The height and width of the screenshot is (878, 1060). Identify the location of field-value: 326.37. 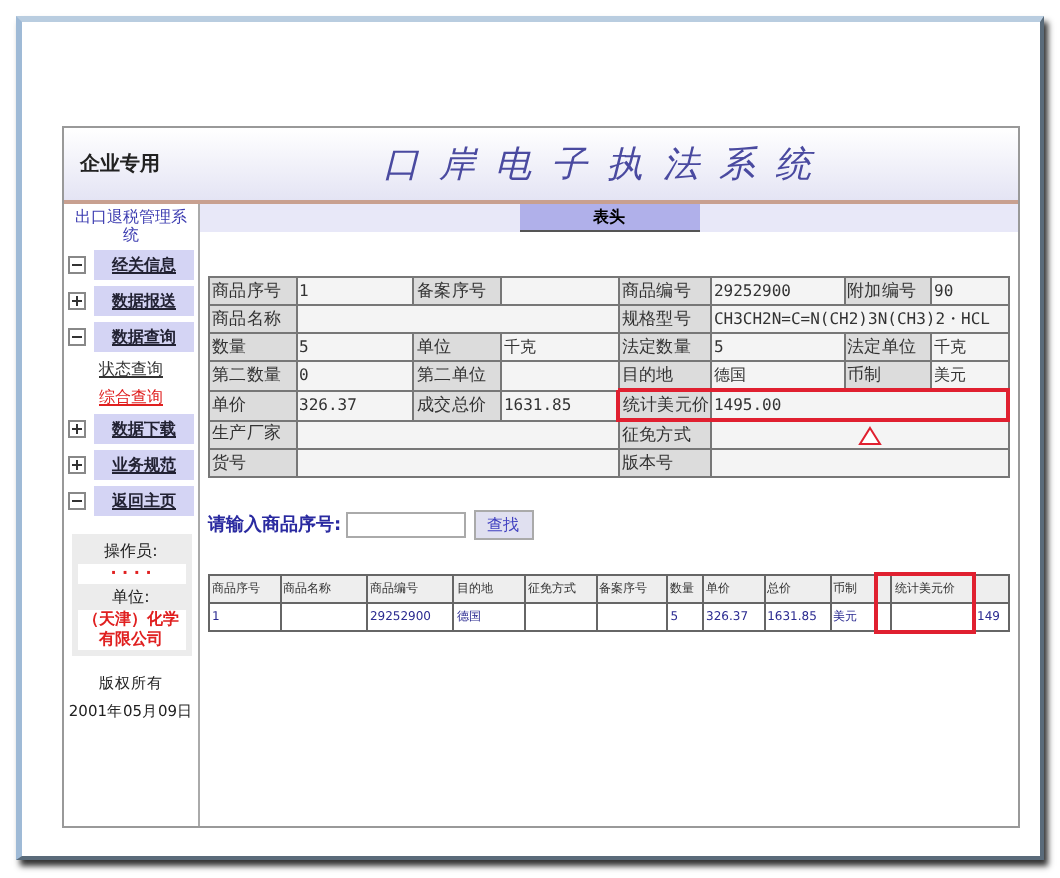
(355, 405).